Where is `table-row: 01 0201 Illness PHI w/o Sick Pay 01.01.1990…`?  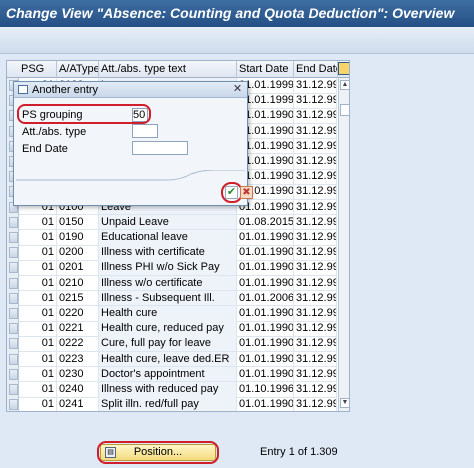
table-row: 01 0201 Illness PHI w/o Sick Pay 01.01.1990… is located at coordinates (172, 268).